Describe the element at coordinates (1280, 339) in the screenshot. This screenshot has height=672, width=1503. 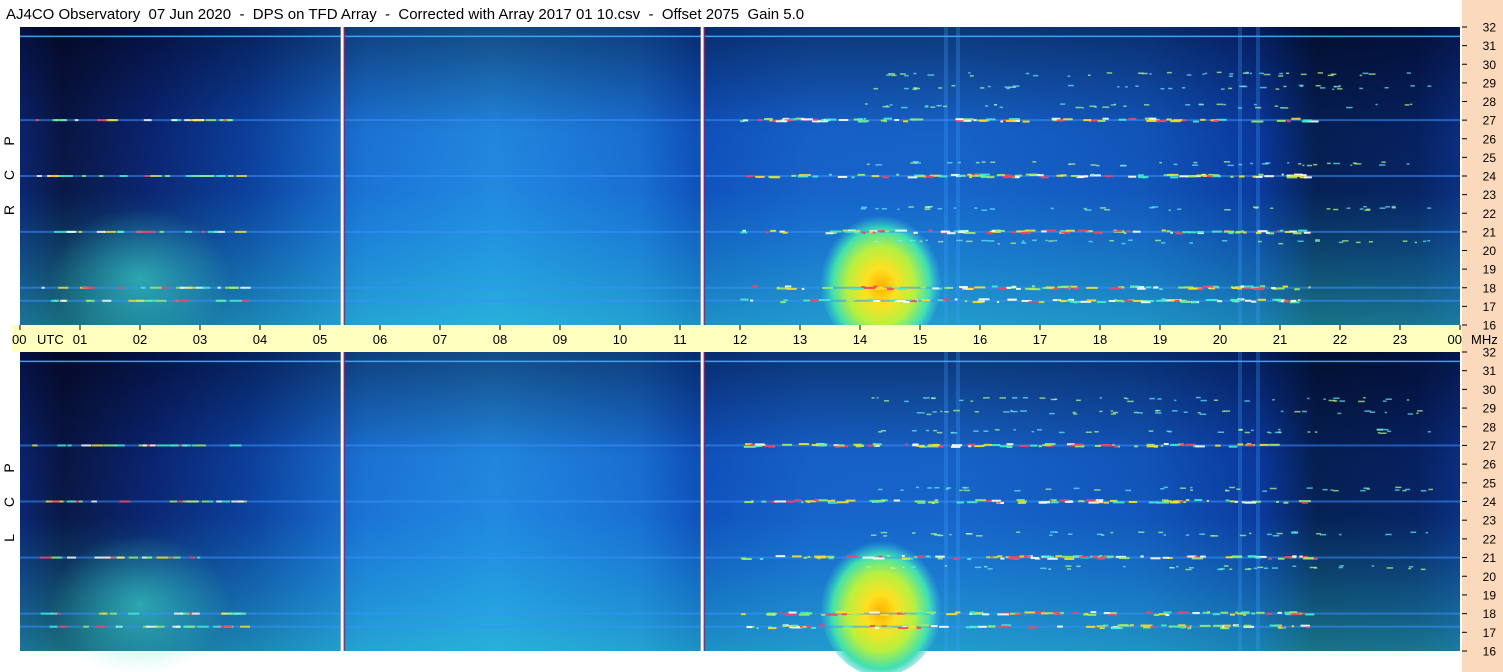
I see `time-tick-label: 21` at that location.